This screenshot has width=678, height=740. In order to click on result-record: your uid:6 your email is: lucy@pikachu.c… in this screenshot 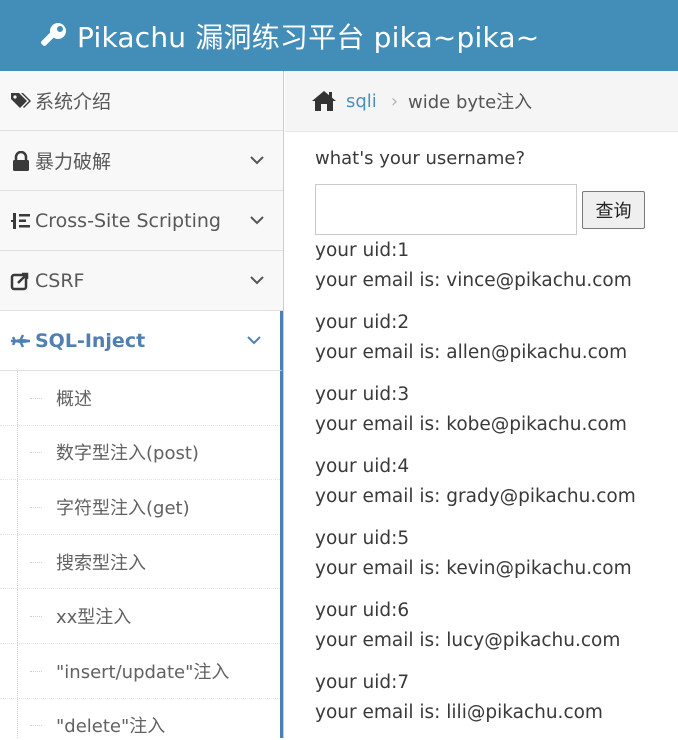, I will do `click(496, 626)`.